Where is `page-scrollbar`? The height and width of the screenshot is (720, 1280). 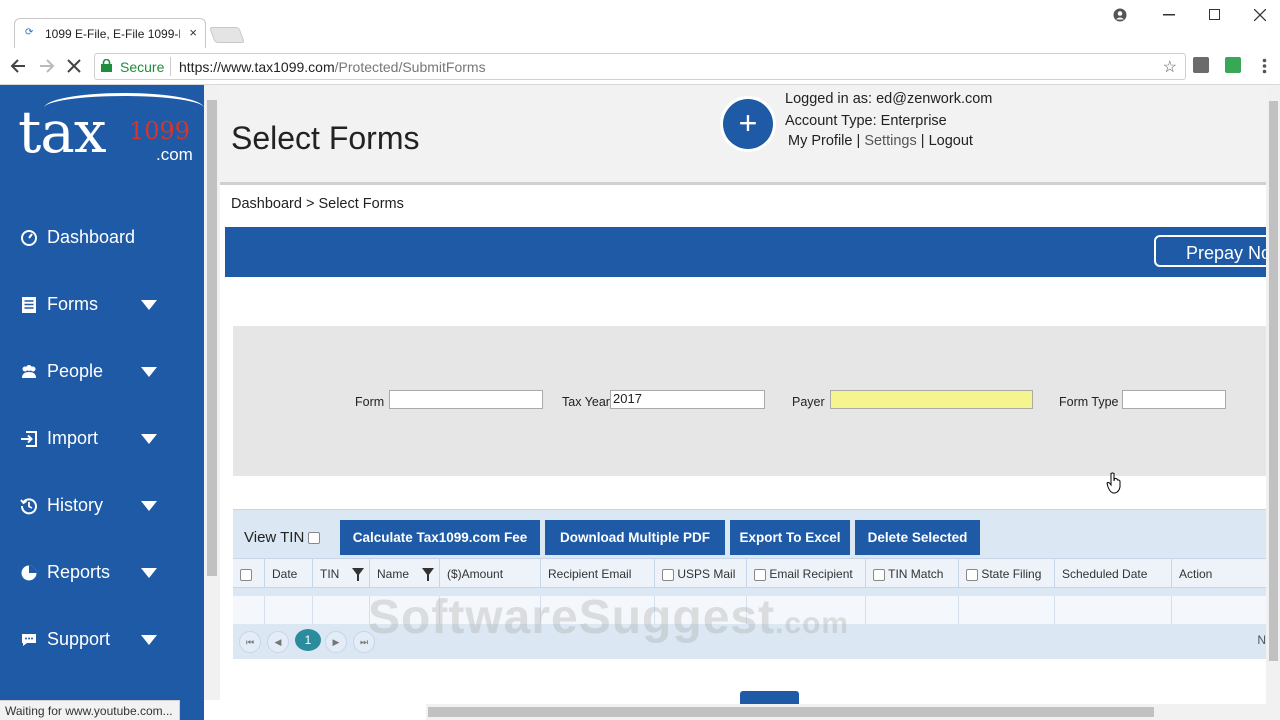
page-scrollbar is located at coordinates (1273, 395).